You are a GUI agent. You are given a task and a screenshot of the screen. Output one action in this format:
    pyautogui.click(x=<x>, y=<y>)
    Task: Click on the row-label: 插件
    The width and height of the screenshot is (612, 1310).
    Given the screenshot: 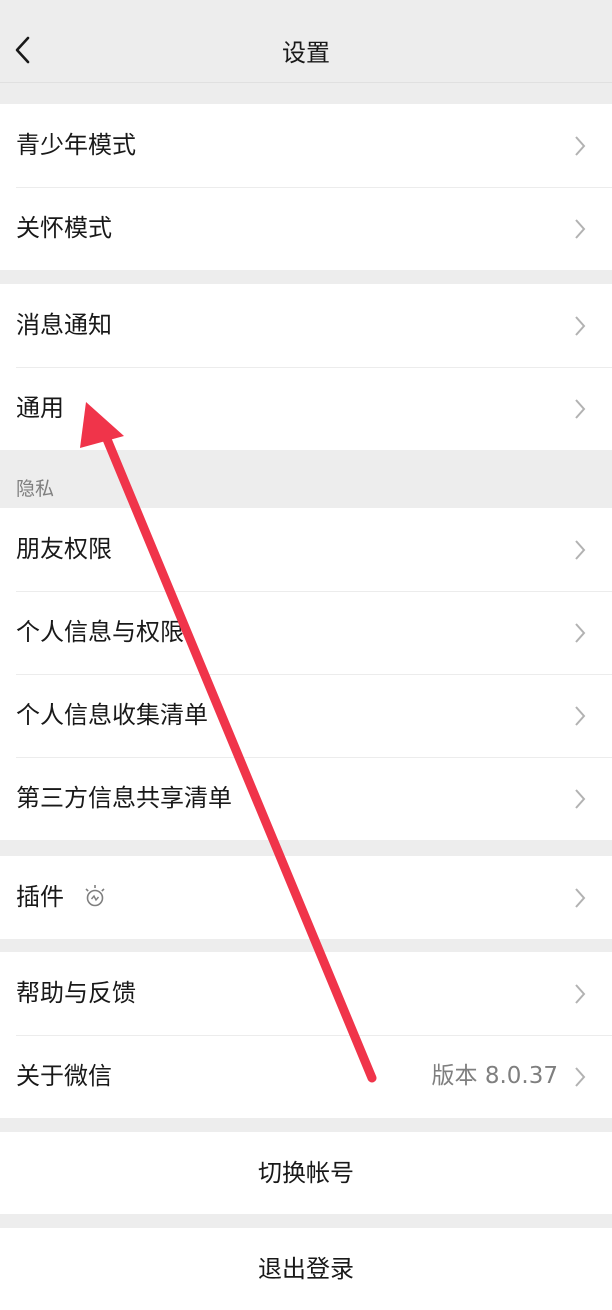 What is the action you would take?
    pyautogui.click(x=40, y=897)
    